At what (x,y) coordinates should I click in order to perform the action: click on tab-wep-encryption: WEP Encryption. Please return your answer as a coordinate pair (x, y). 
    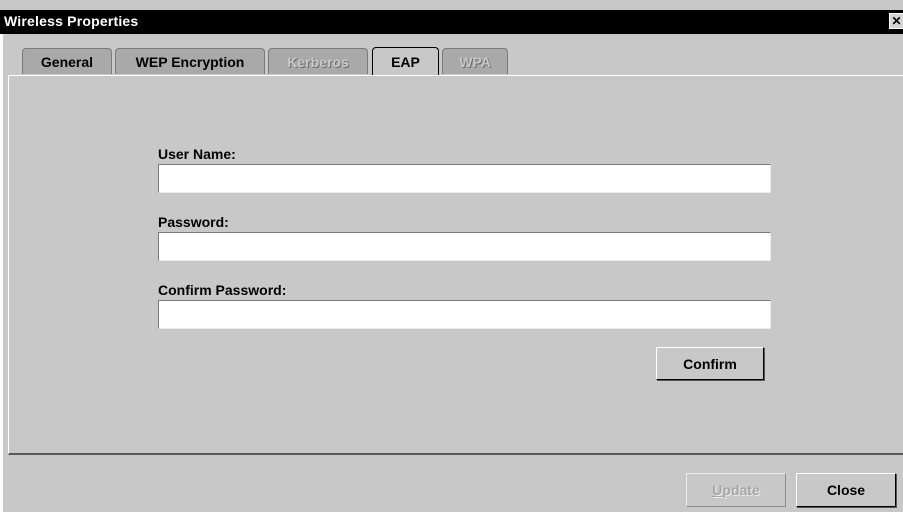
    Looking at the image, I should click on (190, 61).